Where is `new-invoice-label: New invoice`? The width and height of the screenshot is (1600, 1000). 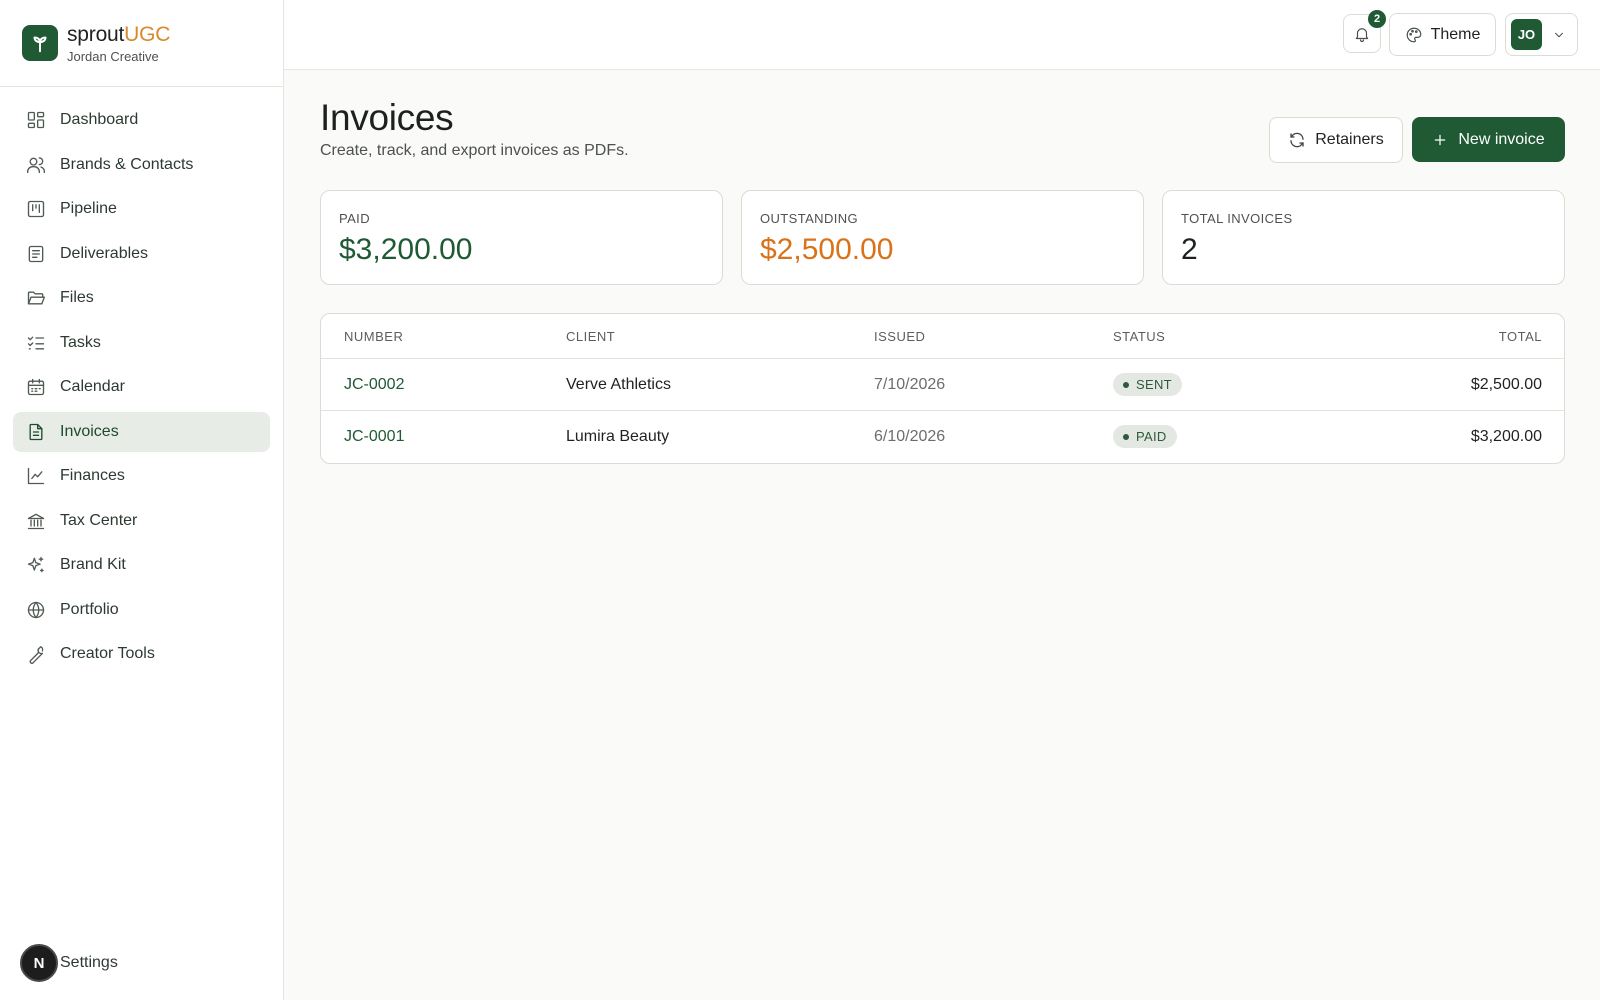 new-invoice-label: New invoice is located at coordinates (1501, 139).